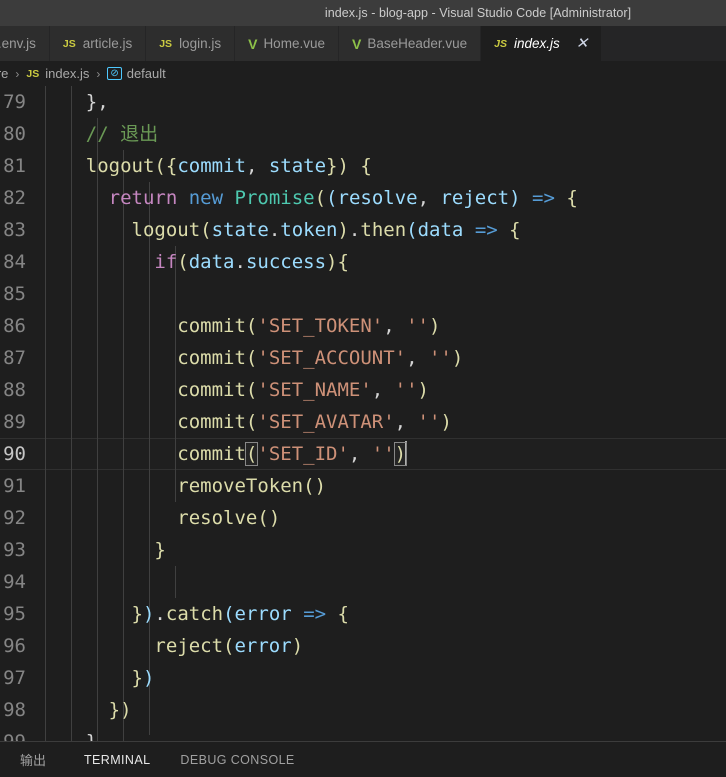  I want to click on module-icon: ⊘, so click(114, 73).